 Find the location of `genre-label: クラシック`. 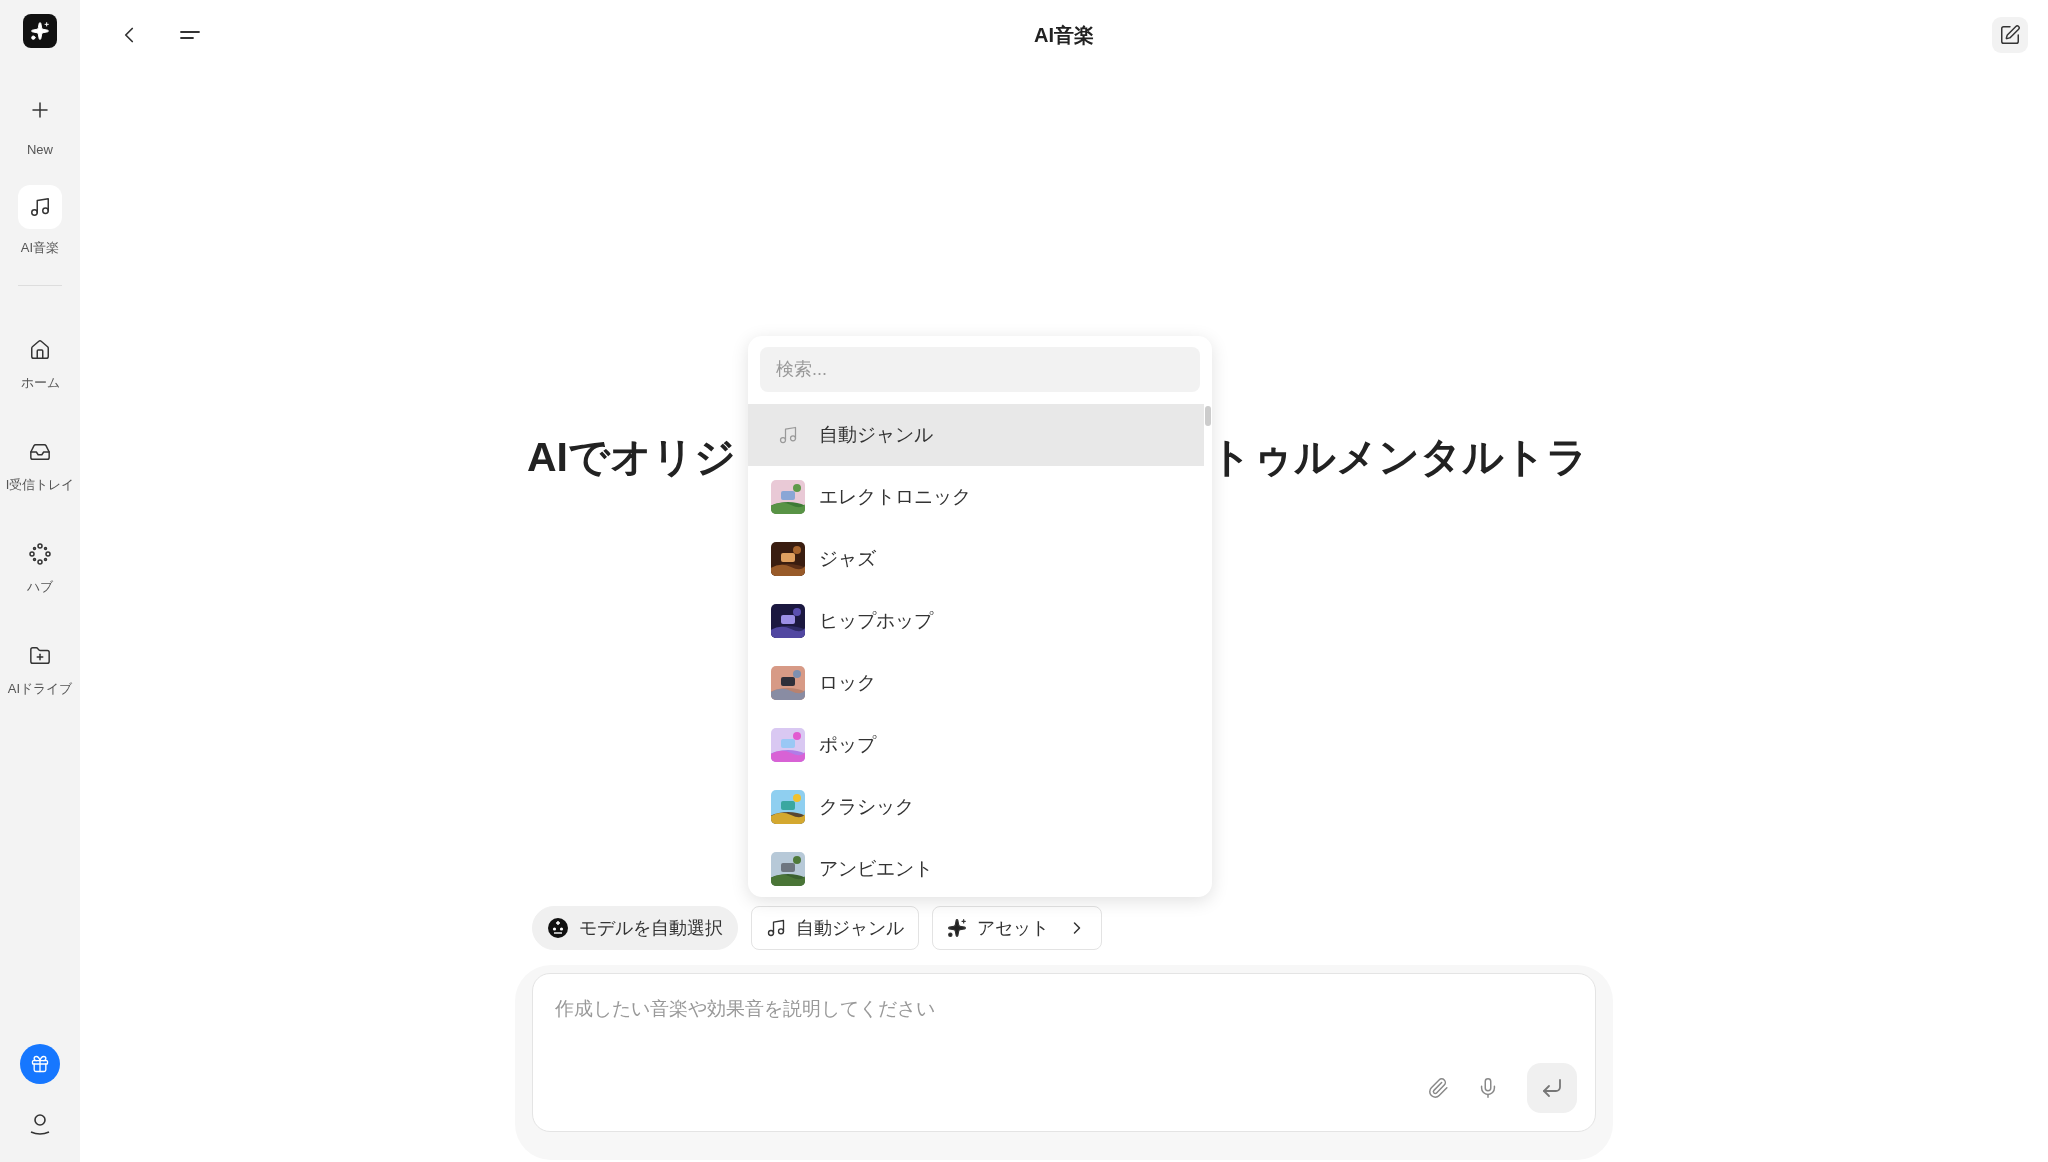

genre-label: クラシック is located at coordinates (866, 807).